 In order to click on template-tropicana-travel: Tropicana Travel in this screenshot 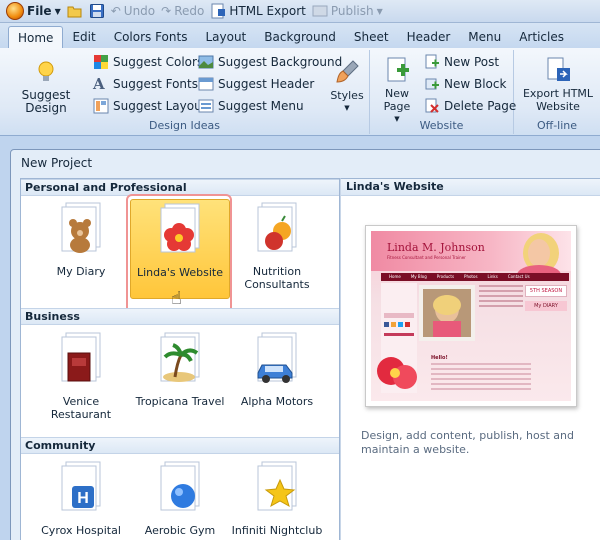, I will do `click(180, 369)`.